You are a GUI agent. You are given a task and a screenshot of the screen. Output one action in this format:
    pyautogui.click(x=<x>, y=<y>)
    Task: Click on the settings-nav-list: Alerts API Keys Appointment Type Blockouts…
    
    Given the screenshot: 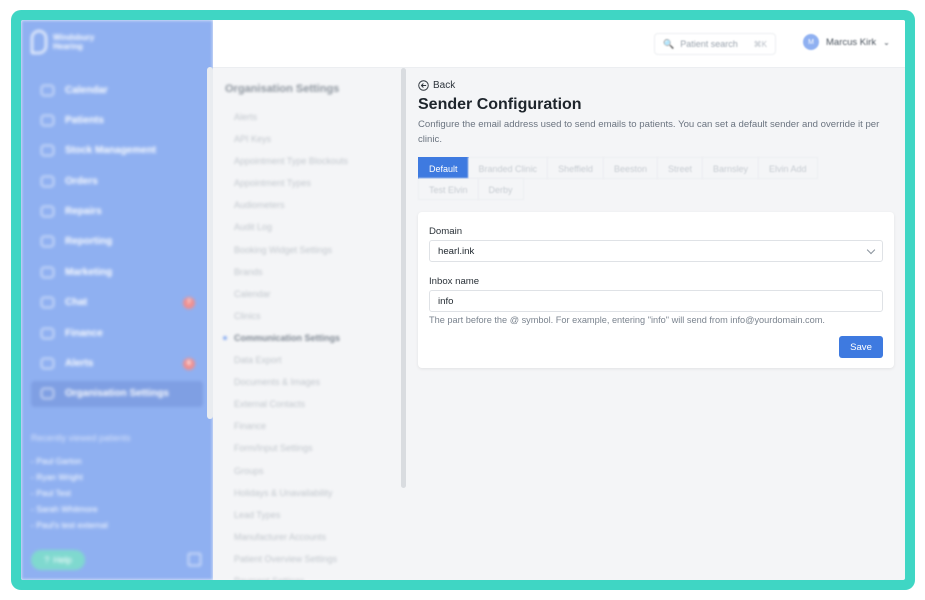 What is the action you would take?
    pyautogui.click(x=285, y=343)
    